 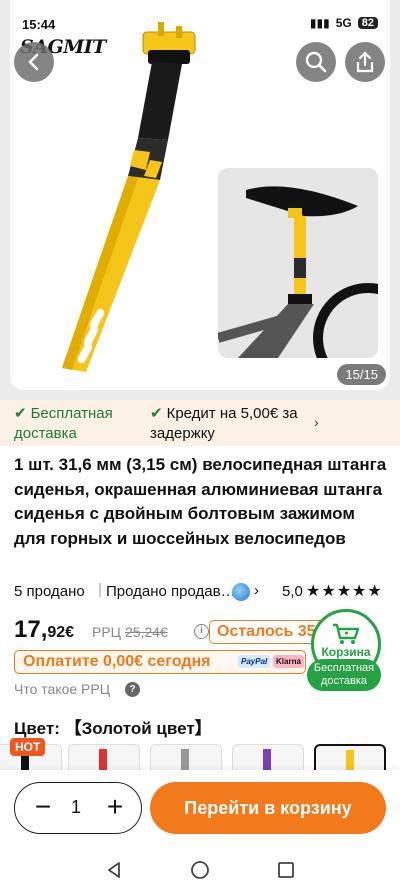 I want to click on share-icon, so click(x=365, y=62).